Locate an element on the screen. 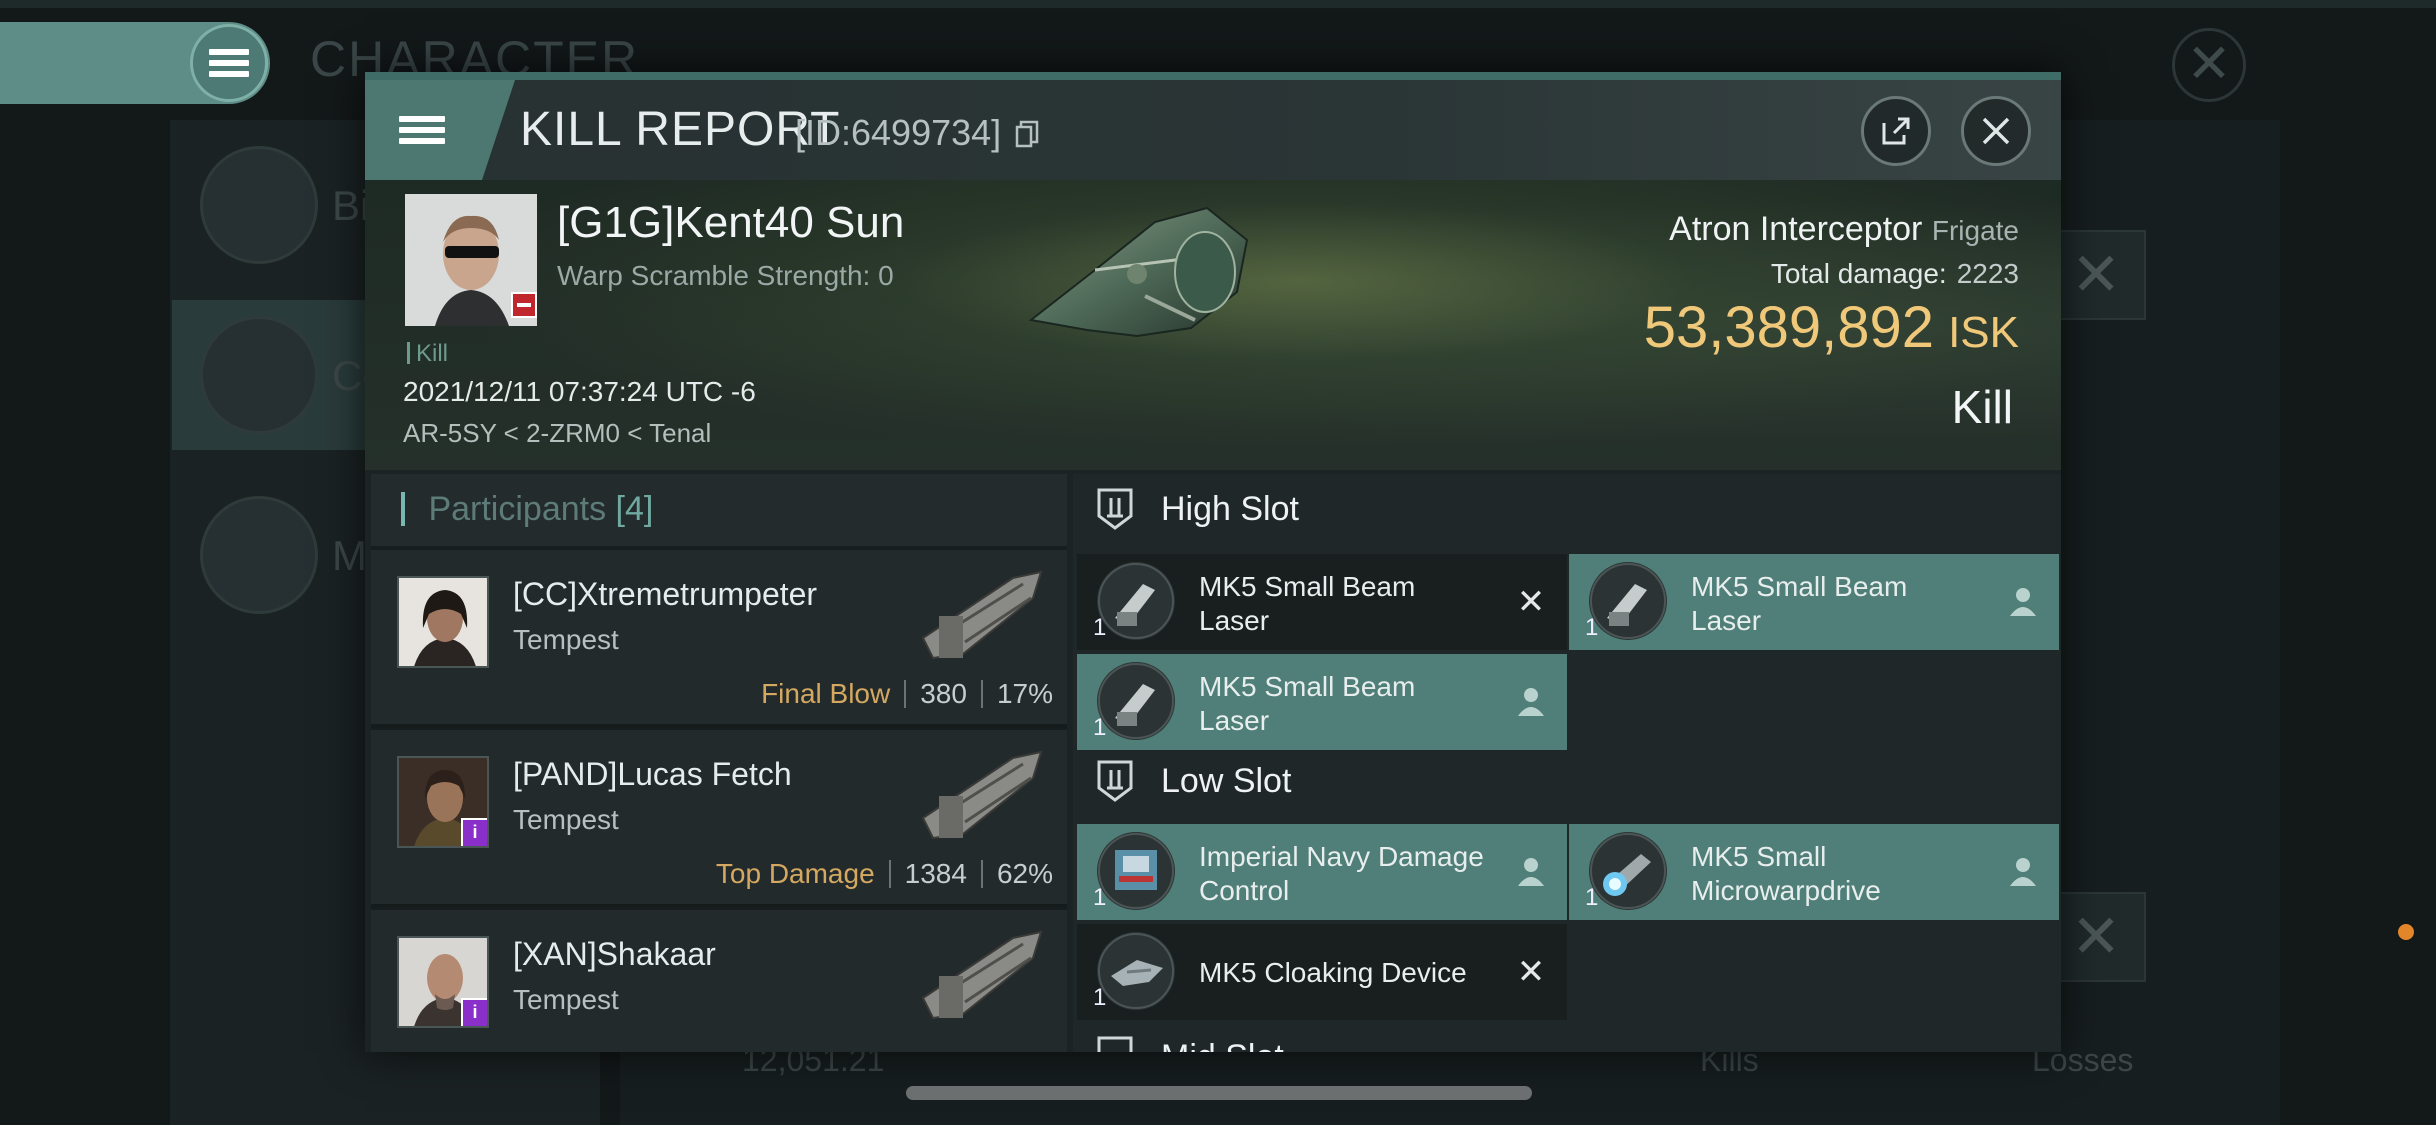 The image size is (2436, 1125). sidebar-item-label: Bi is located at coordinates (351, 205).